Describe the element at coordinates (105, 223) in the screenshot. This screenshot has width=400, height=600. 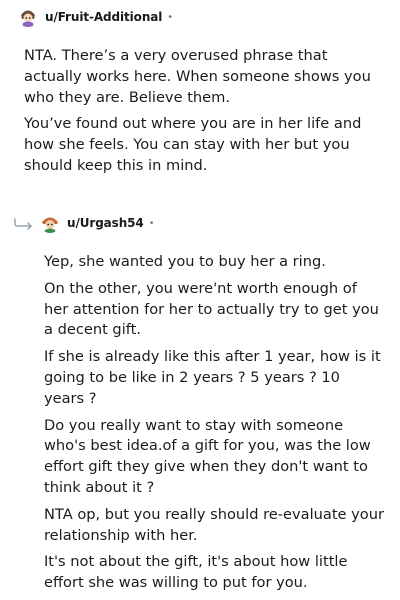
I see `username: u/Urgash54` at that location.